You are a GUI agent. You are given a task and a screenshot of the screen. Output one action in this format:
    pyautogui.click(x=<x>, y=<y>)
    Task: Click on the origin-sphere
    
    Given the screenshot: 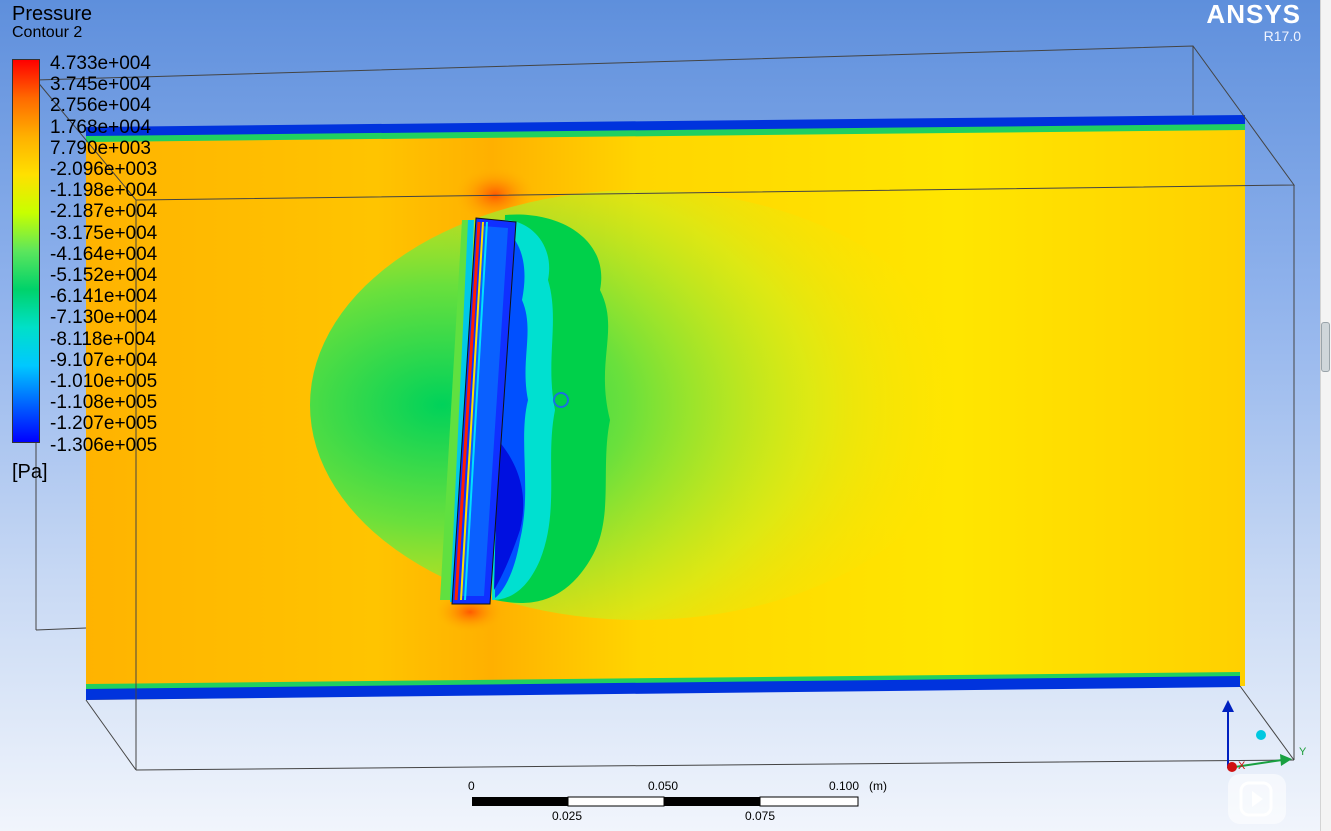 What is the action you would take?
    pyautogui.click(x=1261, y=735)
    